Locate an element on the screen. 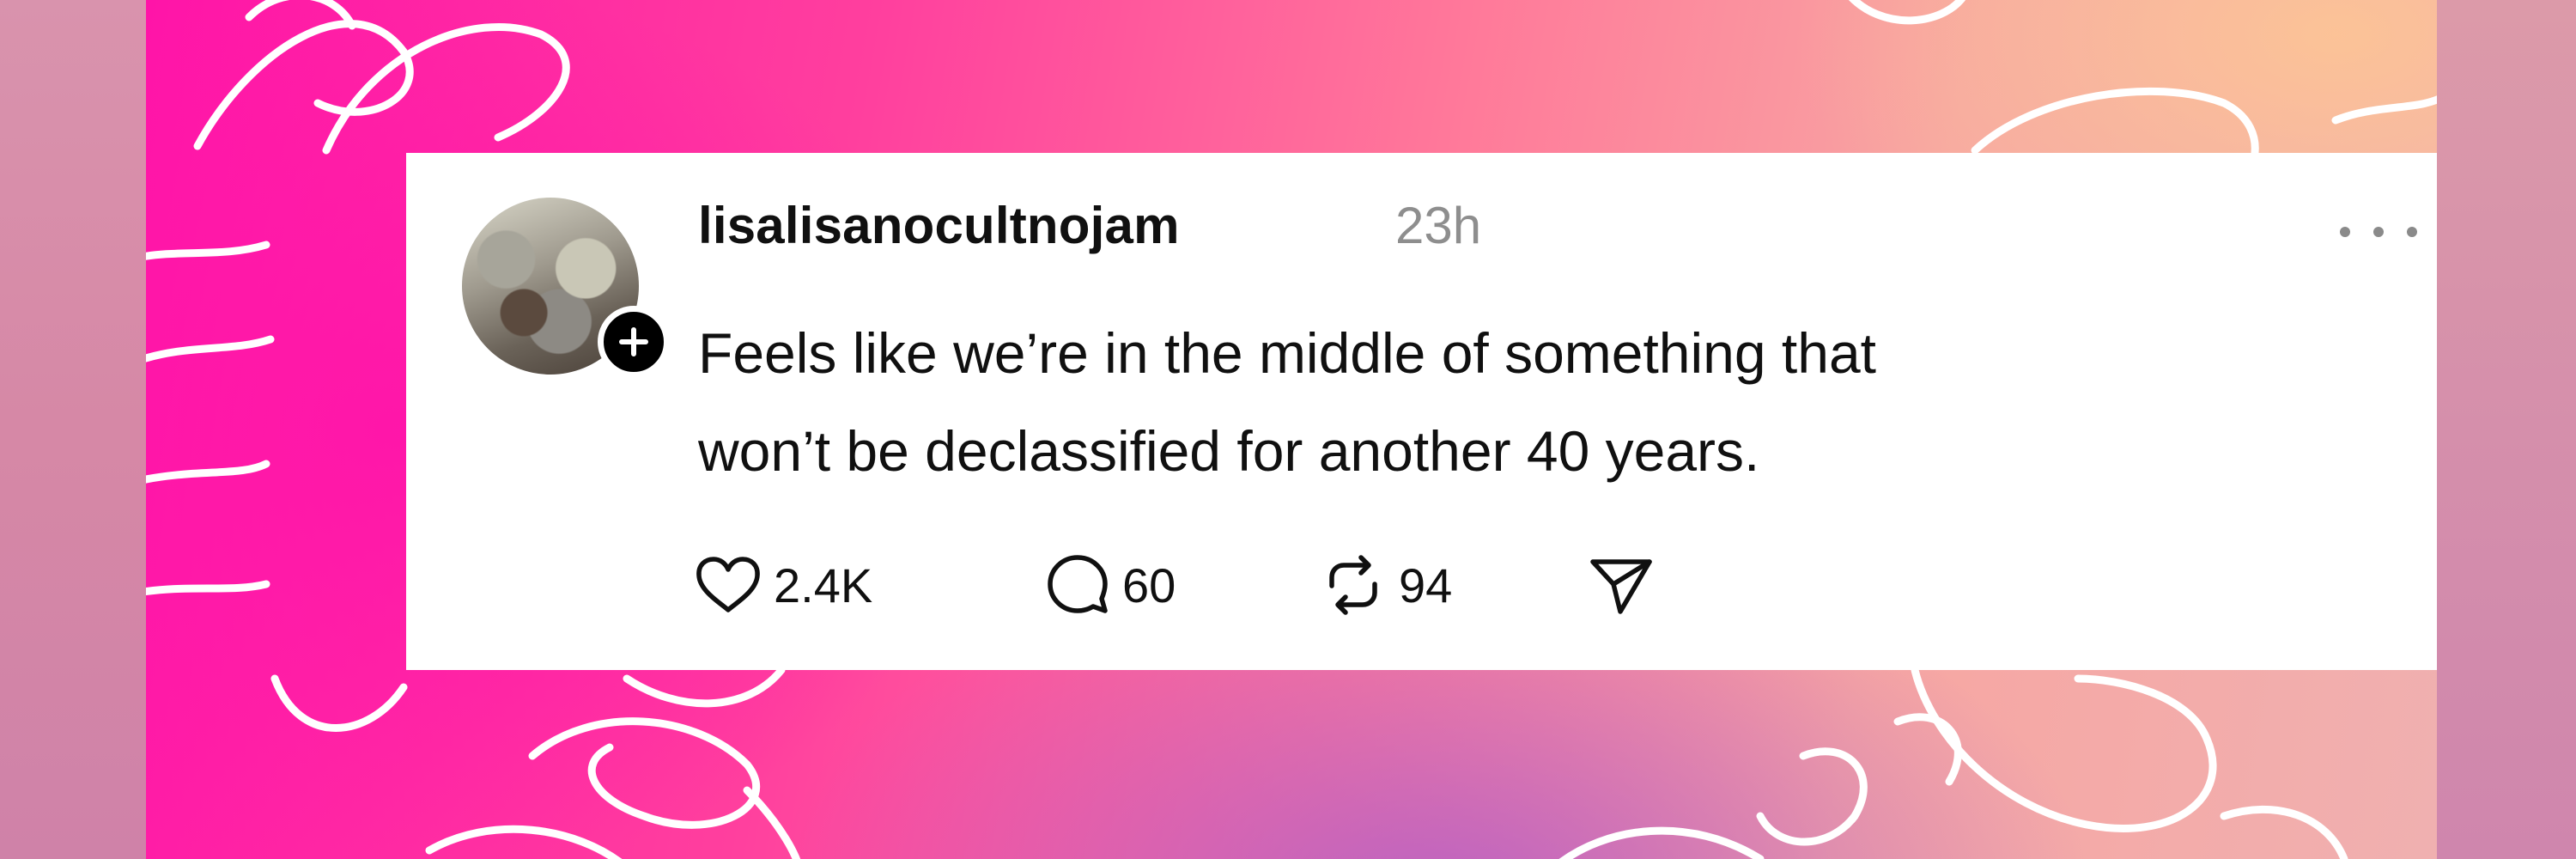 The width and height of the screenshot is (2576, 859). heart-icon is located at coordinates (728, 585).